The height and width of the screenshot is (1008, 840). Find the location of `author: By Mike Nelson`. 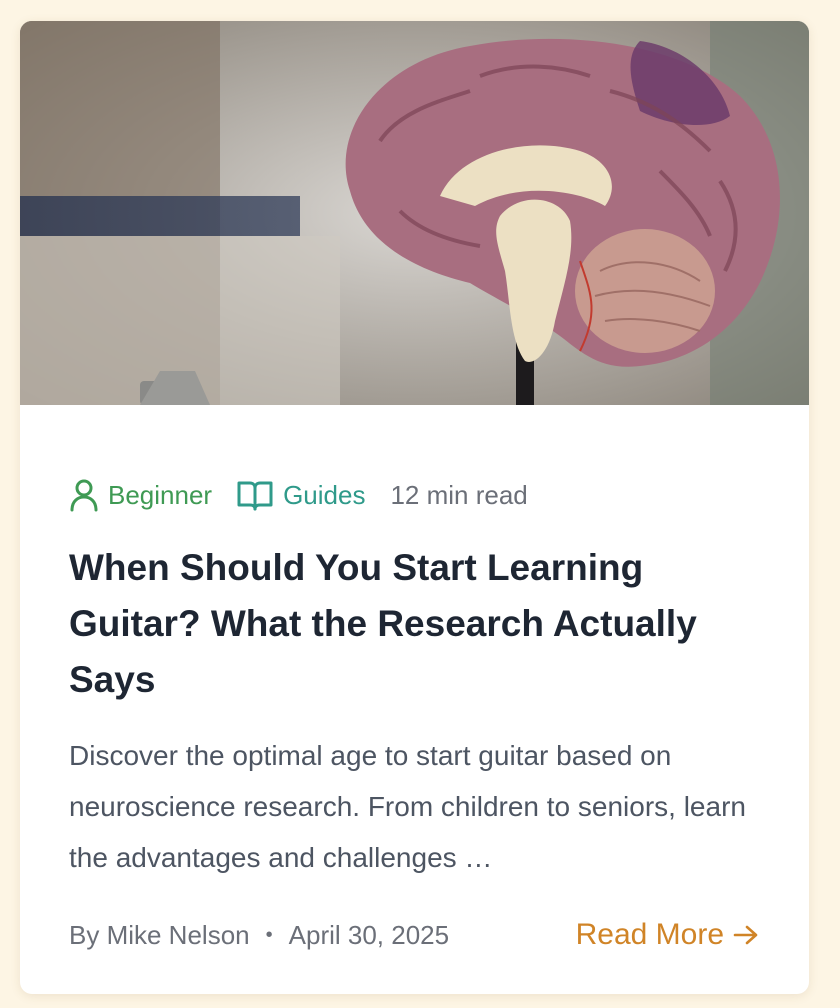

author: By Mike Nelson is located at coordinates (159, 934).